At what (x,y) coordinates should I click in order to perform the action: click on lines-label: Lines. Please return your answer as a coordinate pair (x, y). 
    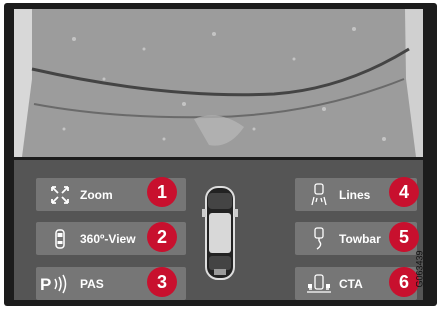
    Looking at the image, I should click on (355, 194).